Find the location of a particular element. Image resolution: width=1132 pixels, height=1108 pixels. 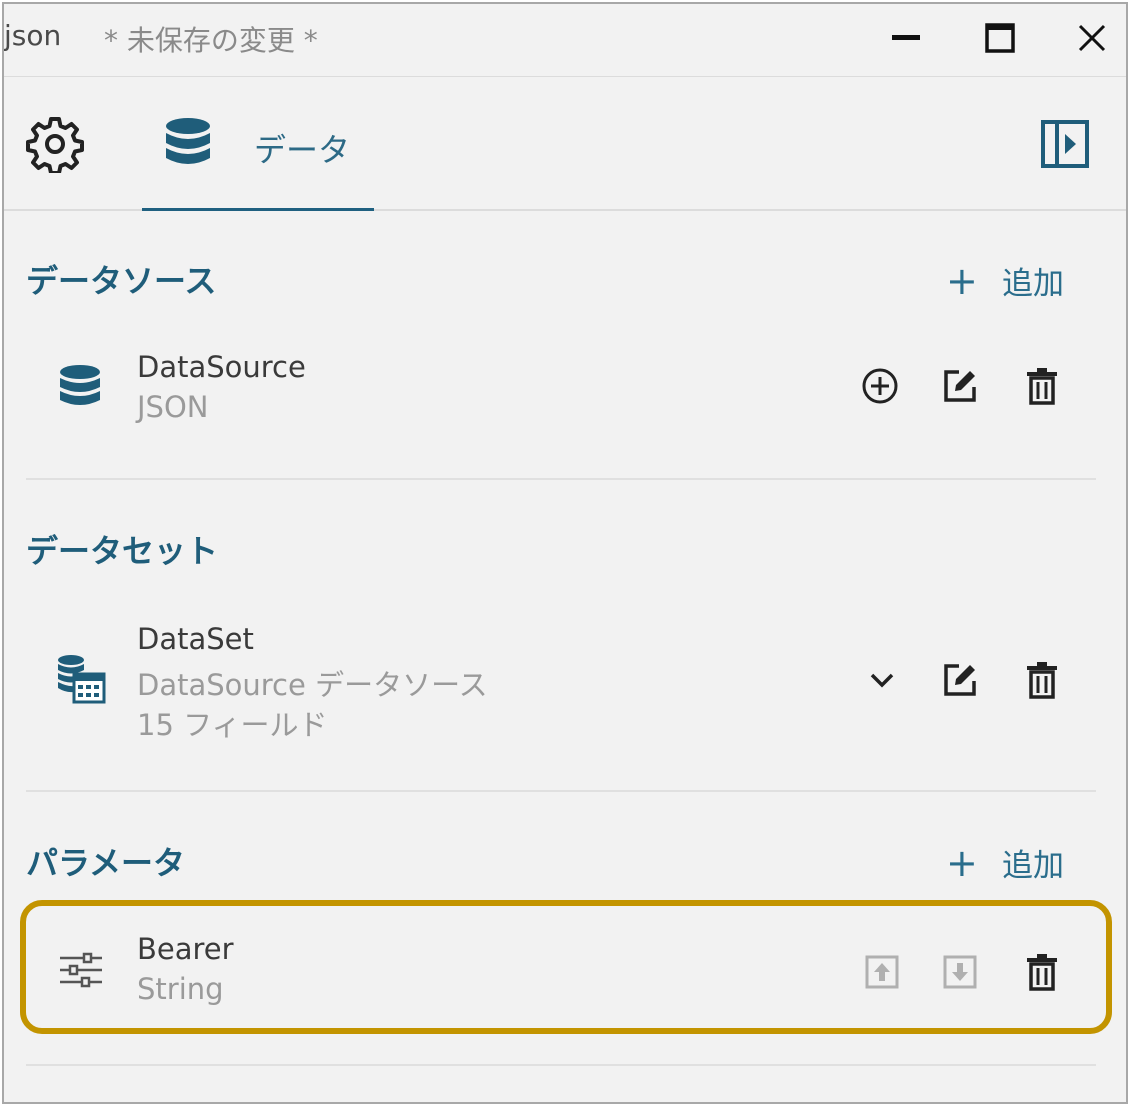

tab-bar: データ is located at coordinates (565, 144).